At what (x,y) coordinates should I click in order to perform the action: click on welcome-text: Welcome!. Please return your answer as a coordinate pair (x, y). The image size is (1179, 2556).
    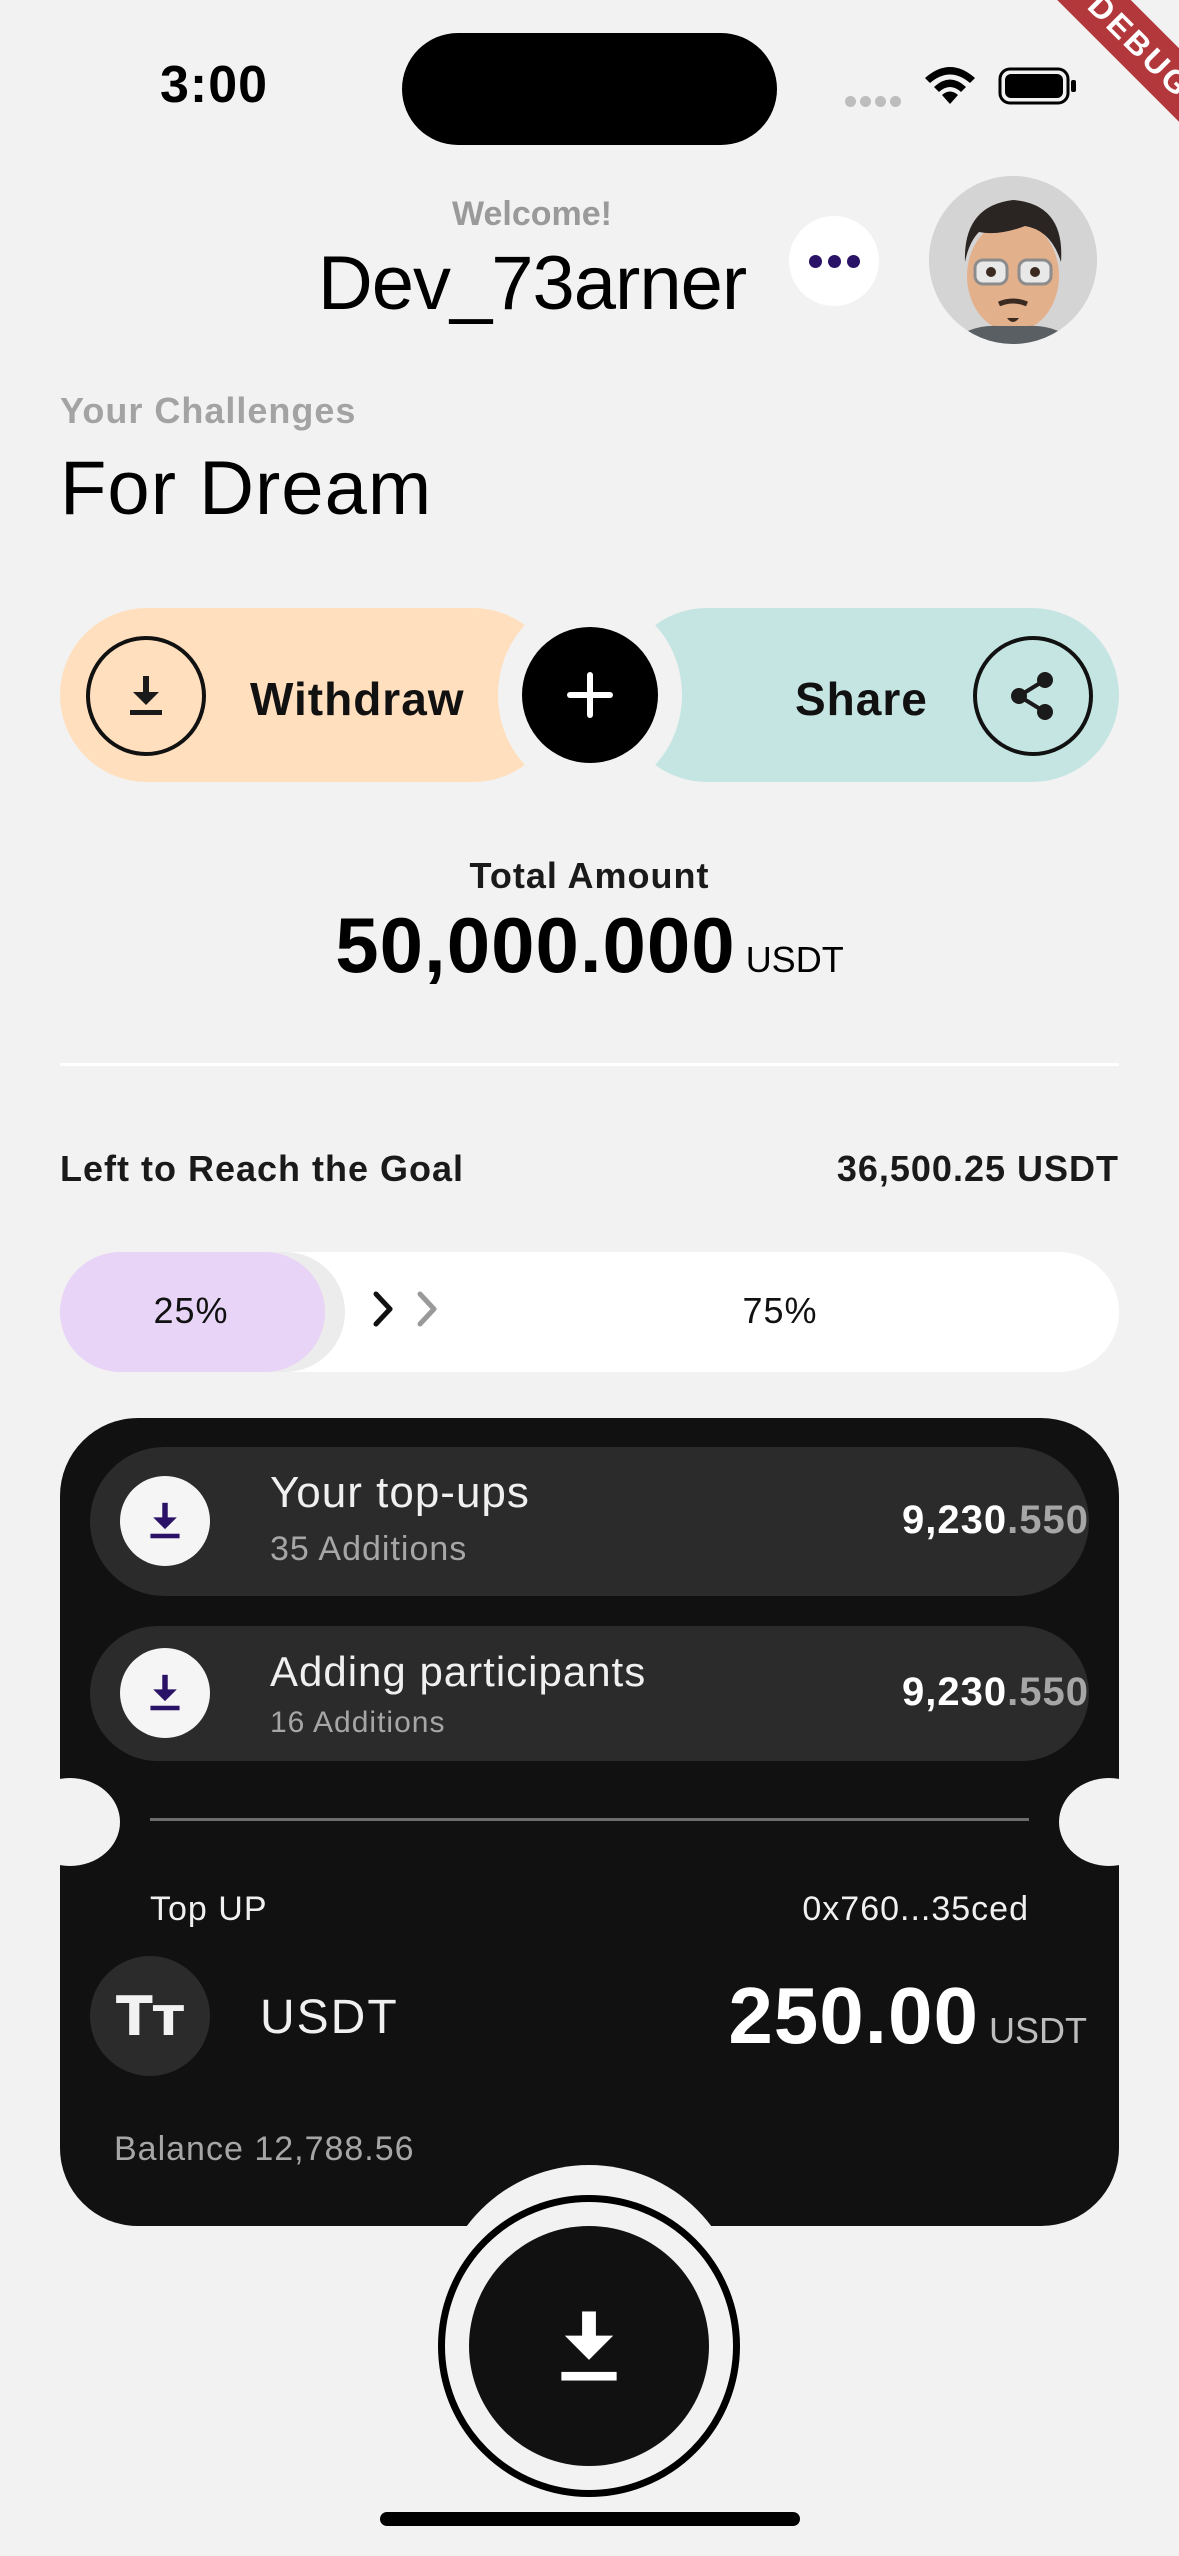
    Looking at the image, I should click on (532, 214).